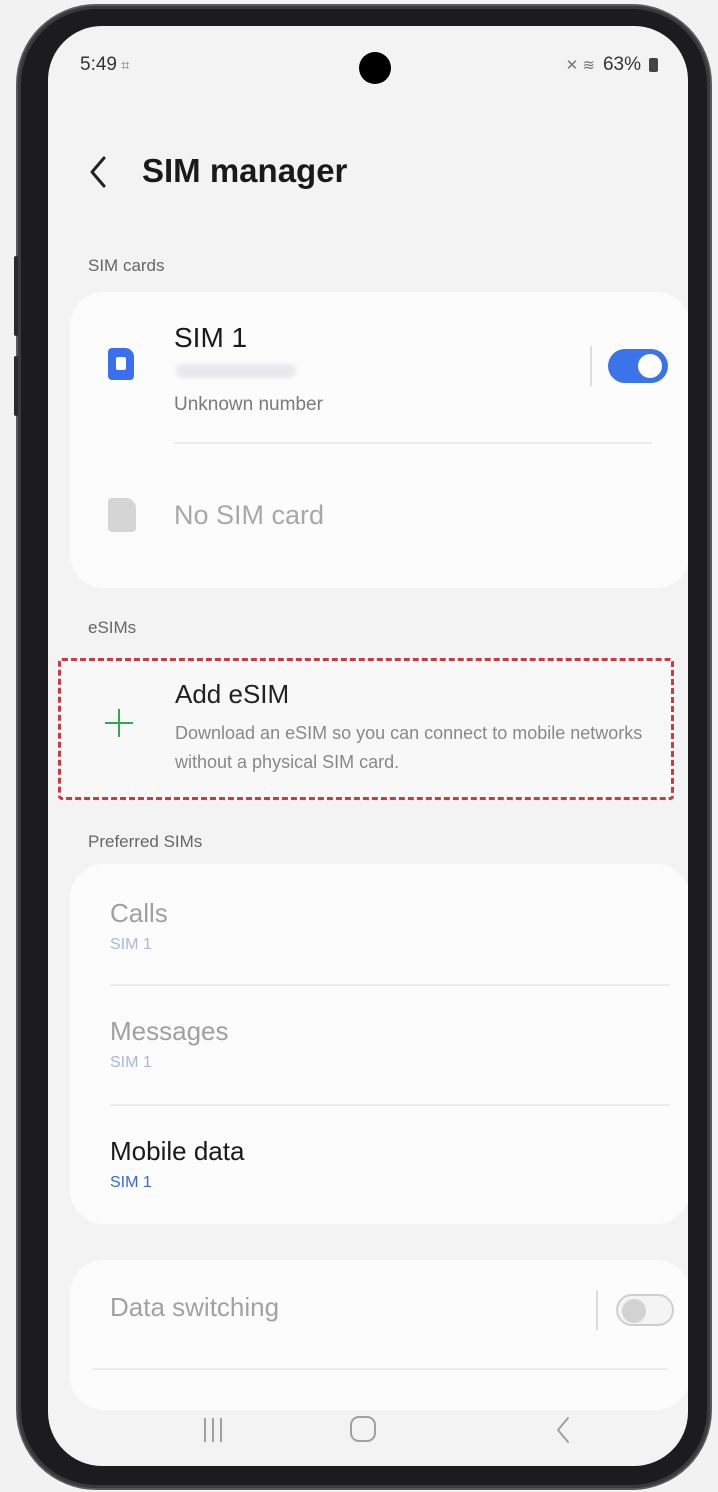 Image resolution: width=718 pixels, height=1492 pixels. I want to click on row-divider, so click(380, 1369).